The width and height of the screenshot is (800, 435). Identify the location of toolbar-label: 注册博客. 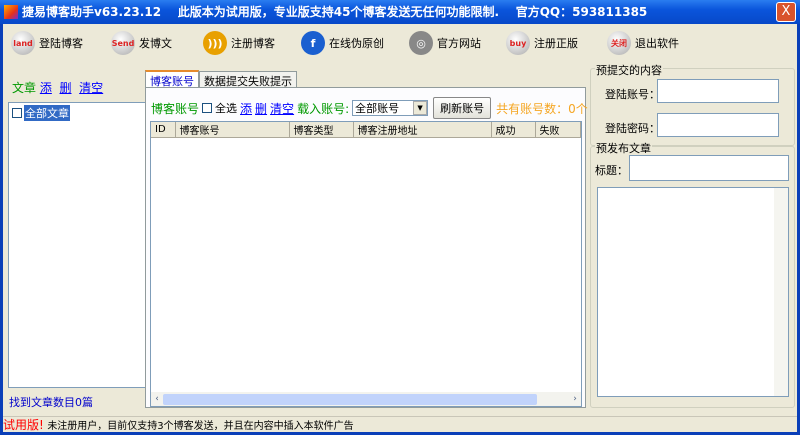
(253, 43).